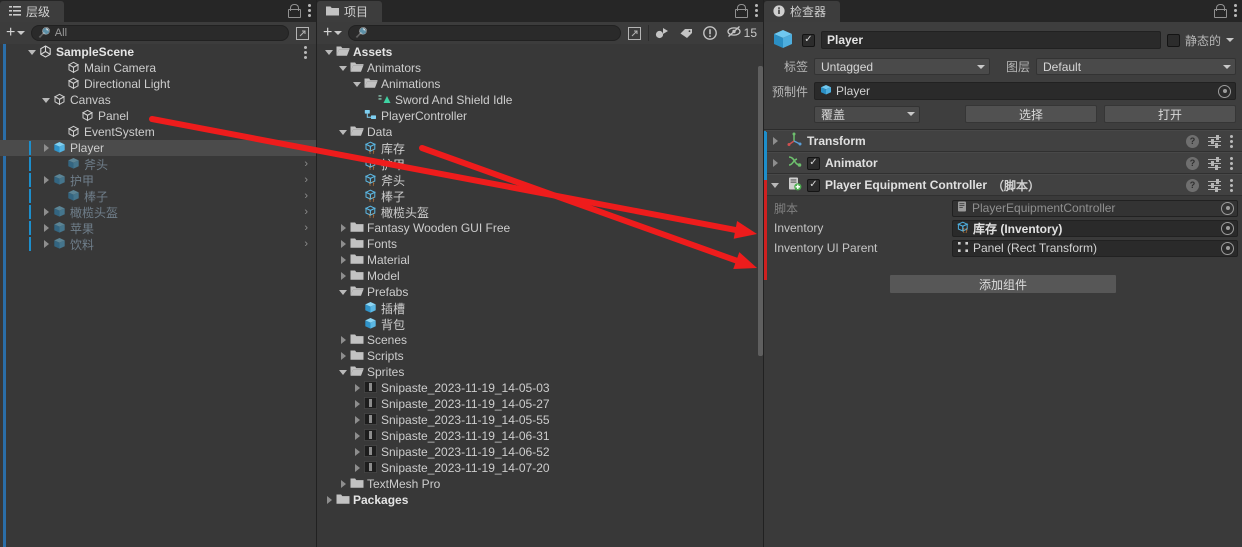 The image size is (1242, 547). What do you see at coordinates (540, 436) in the screenshot?
I see `project-row: Snipaste_2023-11-19_14-06-31` at bounding box center [540, 436].